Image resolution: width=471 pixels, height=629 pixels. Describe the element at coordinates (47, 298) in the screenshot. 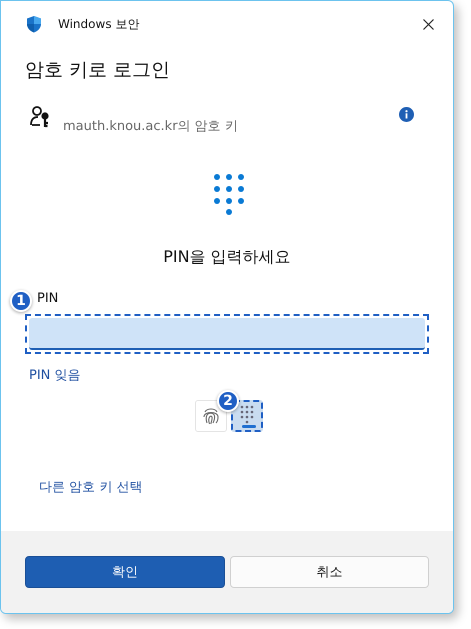

I see `field-label: PIN` at that location.